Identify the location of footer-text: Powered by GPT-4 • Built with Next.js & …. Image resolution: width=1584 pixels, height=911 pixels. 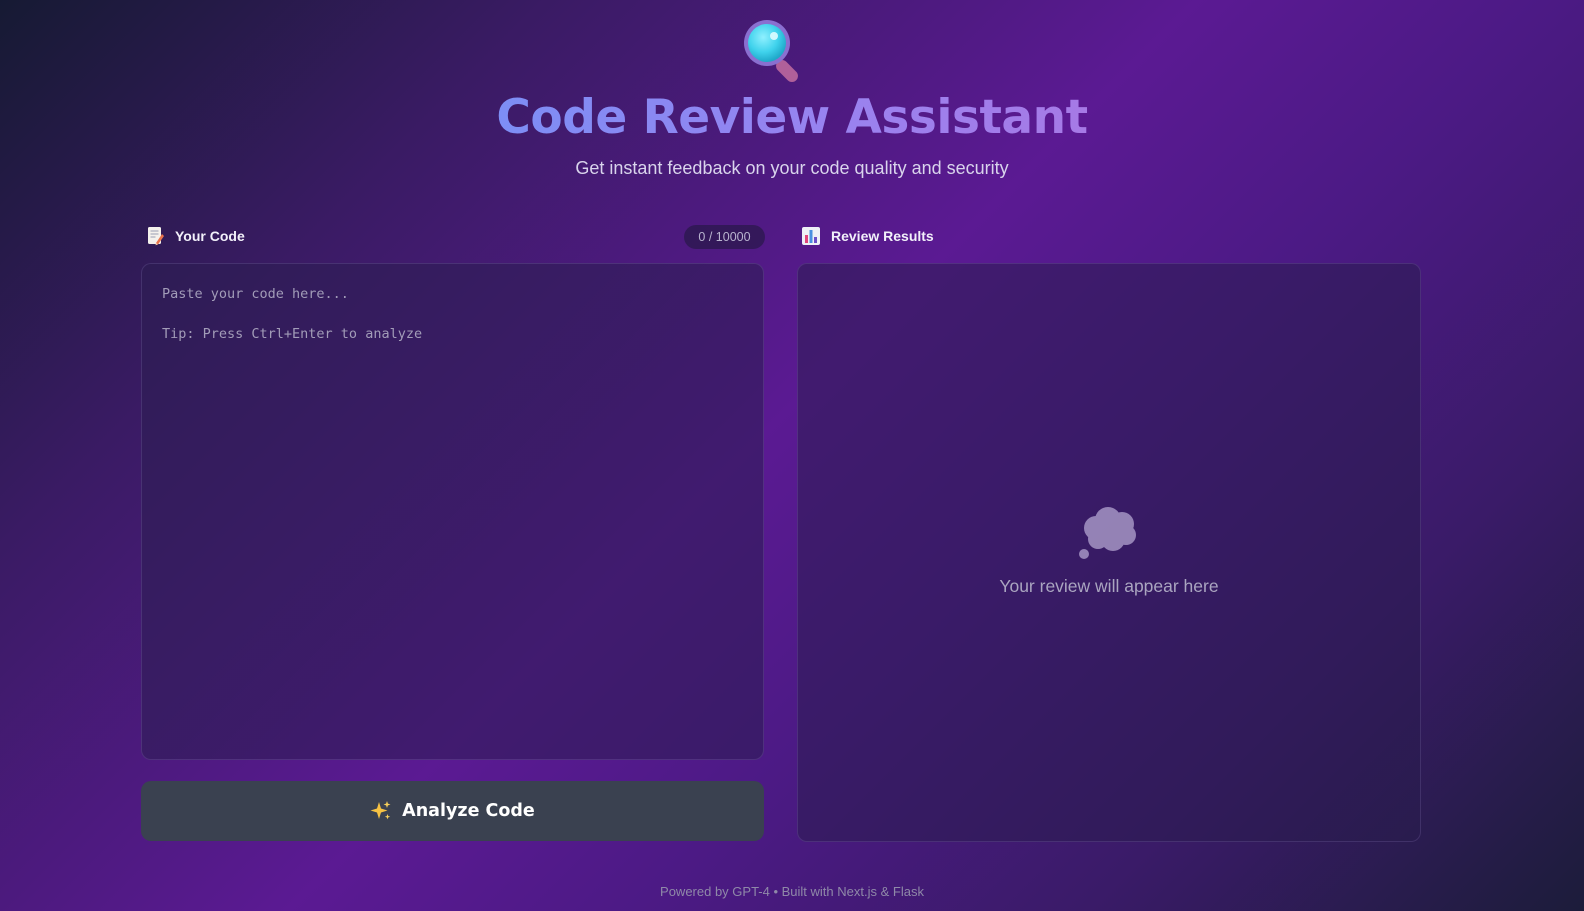
(792, 891).